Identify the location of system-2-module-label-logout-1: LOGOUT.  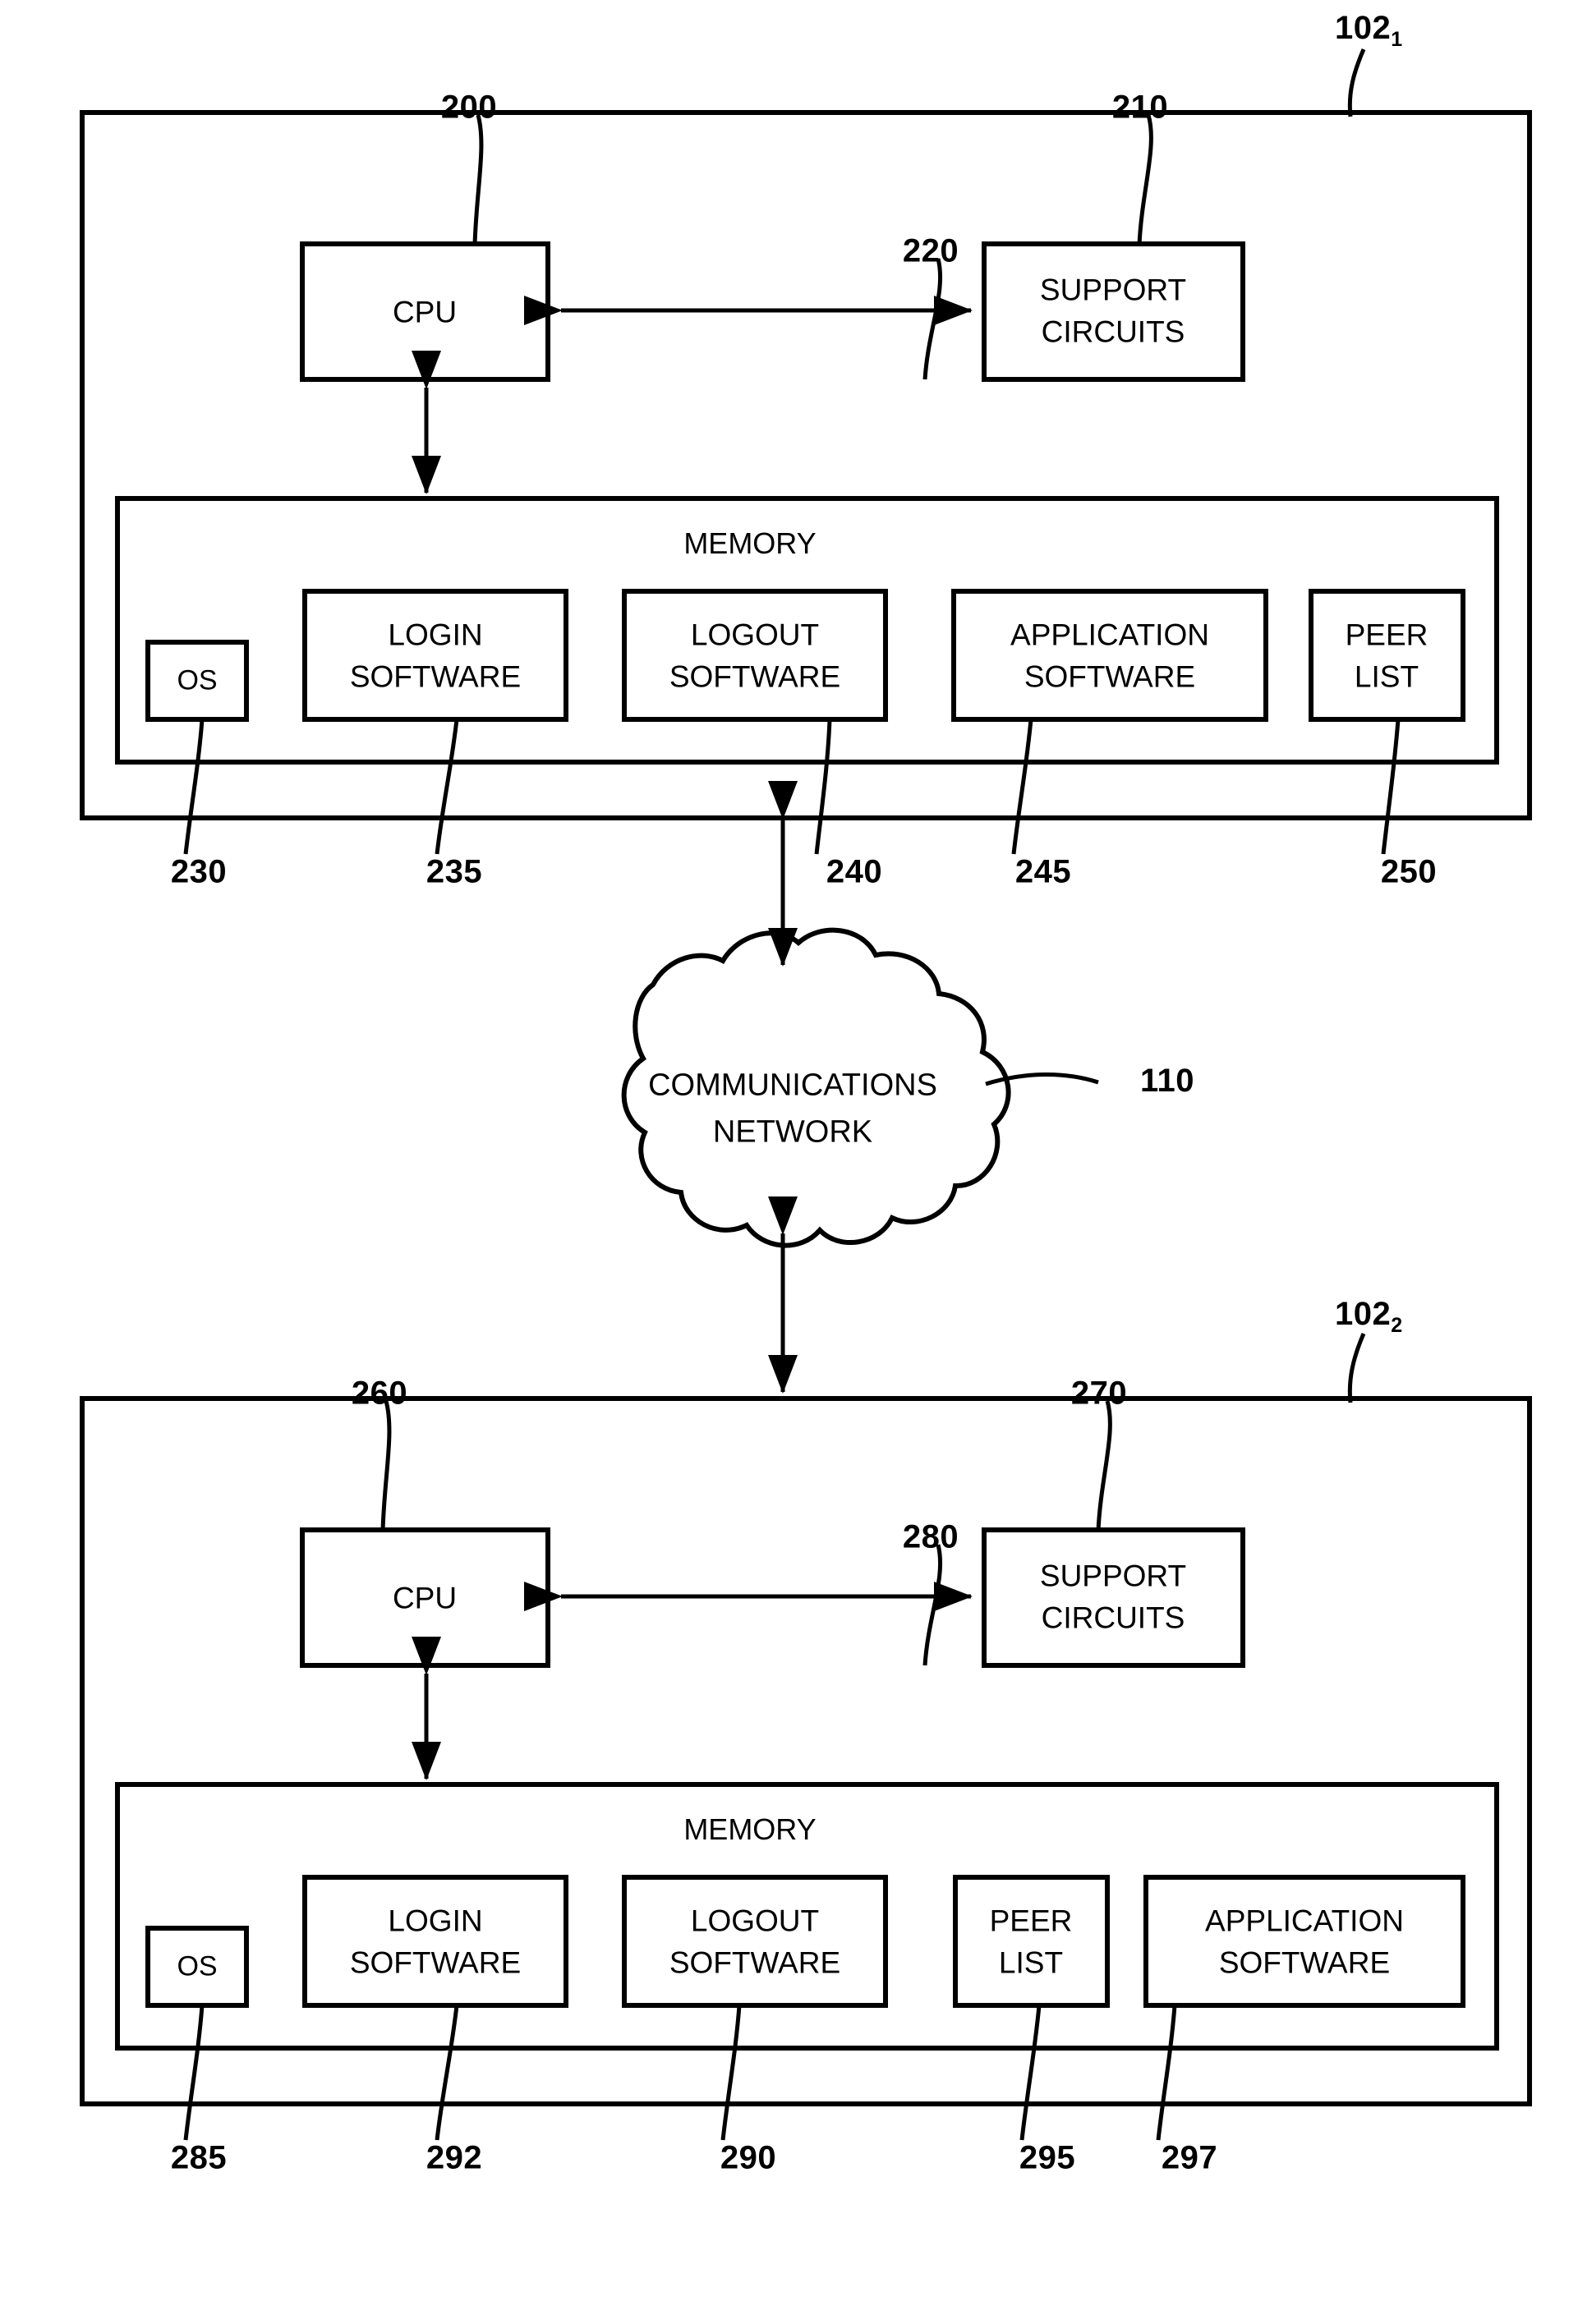
(755, 1921).